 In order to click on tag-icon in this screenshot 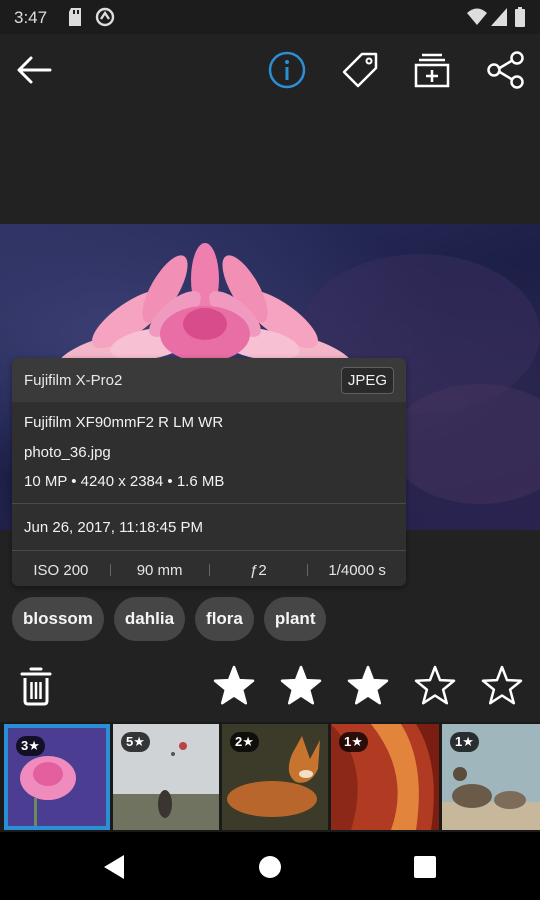, I will do `click(360, 70)`.